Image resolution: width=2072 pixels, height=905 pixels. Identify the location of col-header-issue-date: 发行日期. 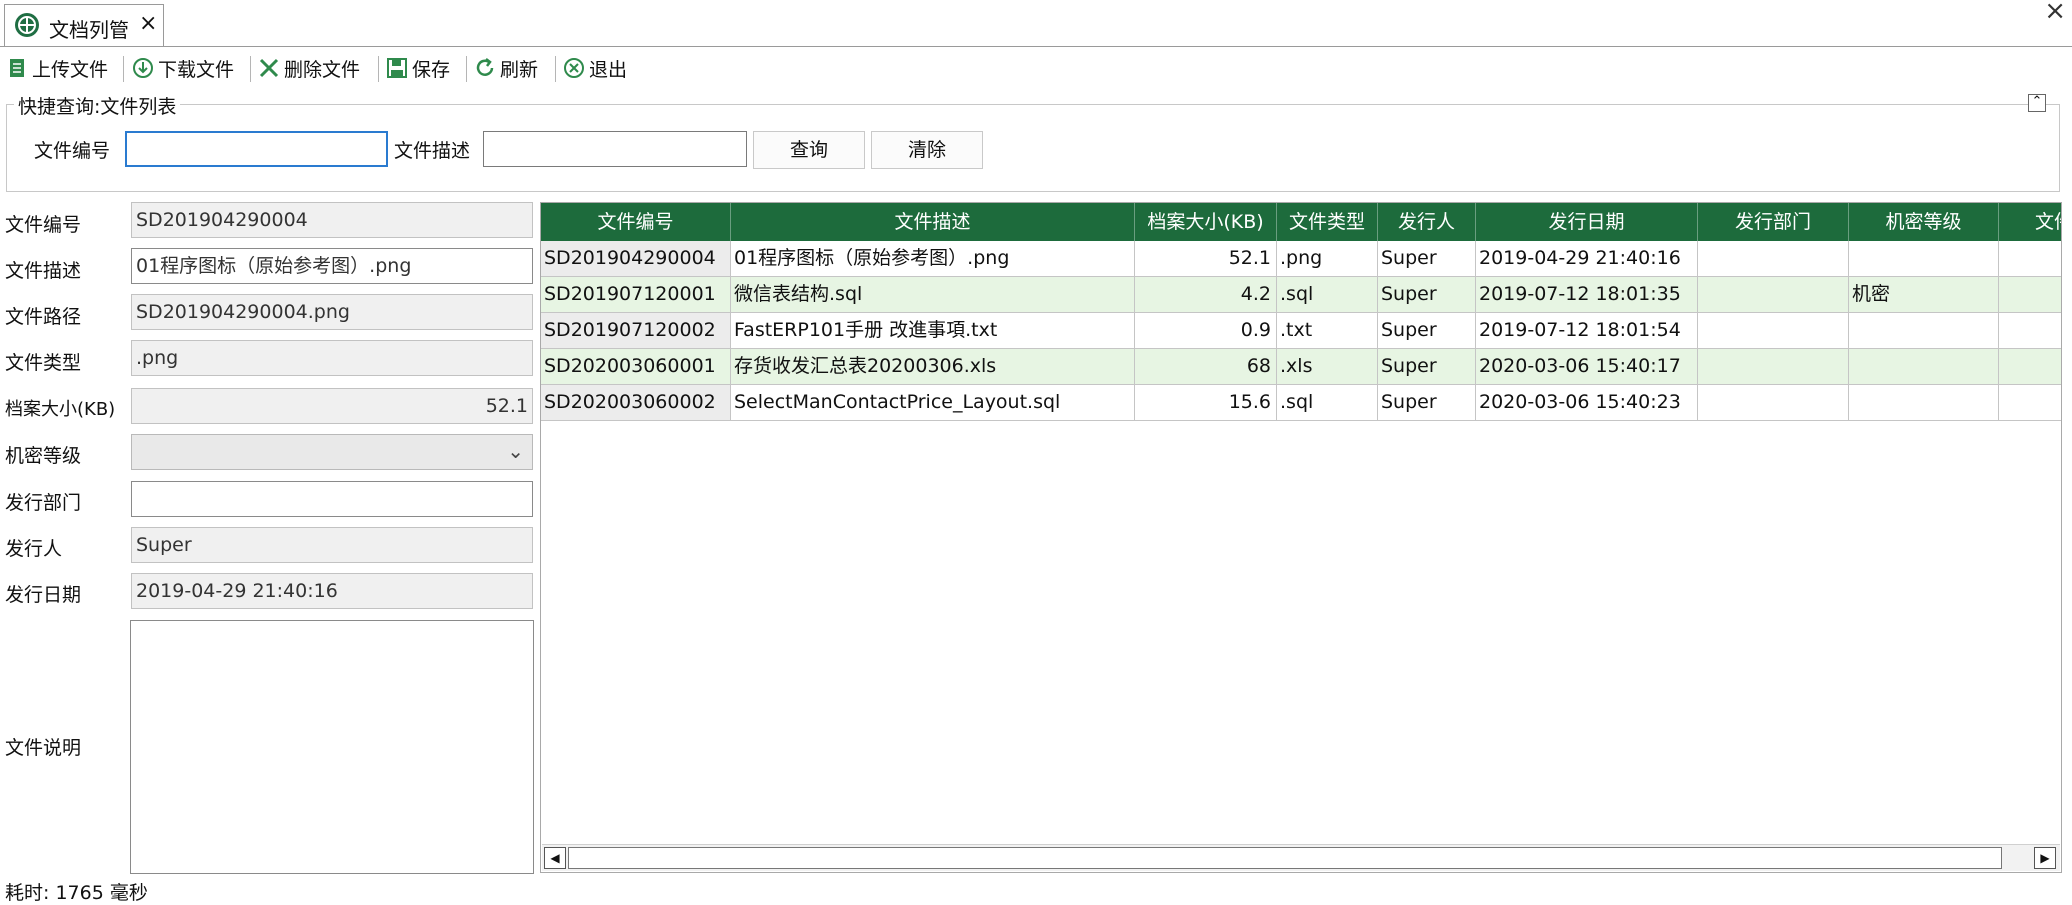
(1587, 222).